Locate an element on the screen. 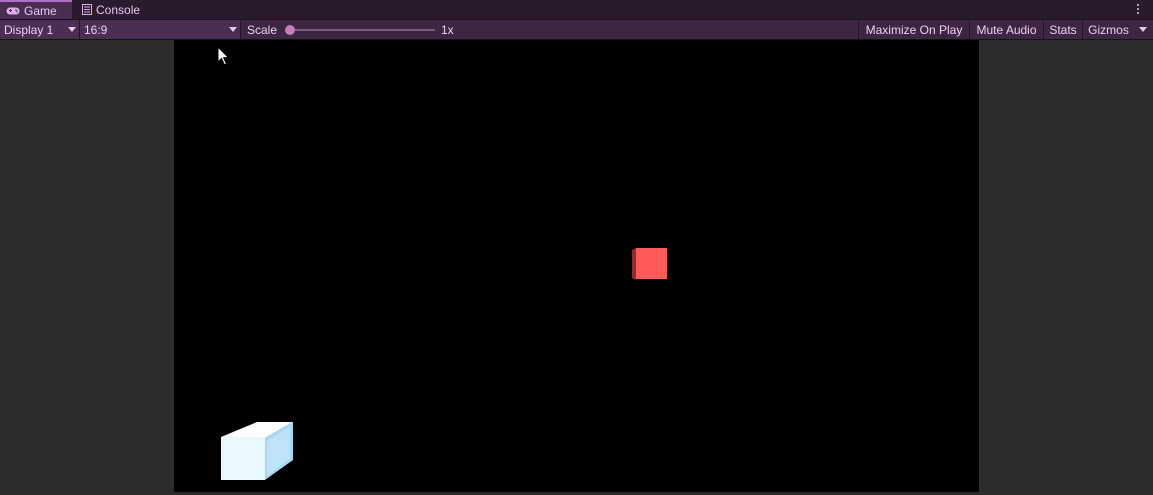 The image size is (1153, 495). ice-block is located at coordinates (258, 453).